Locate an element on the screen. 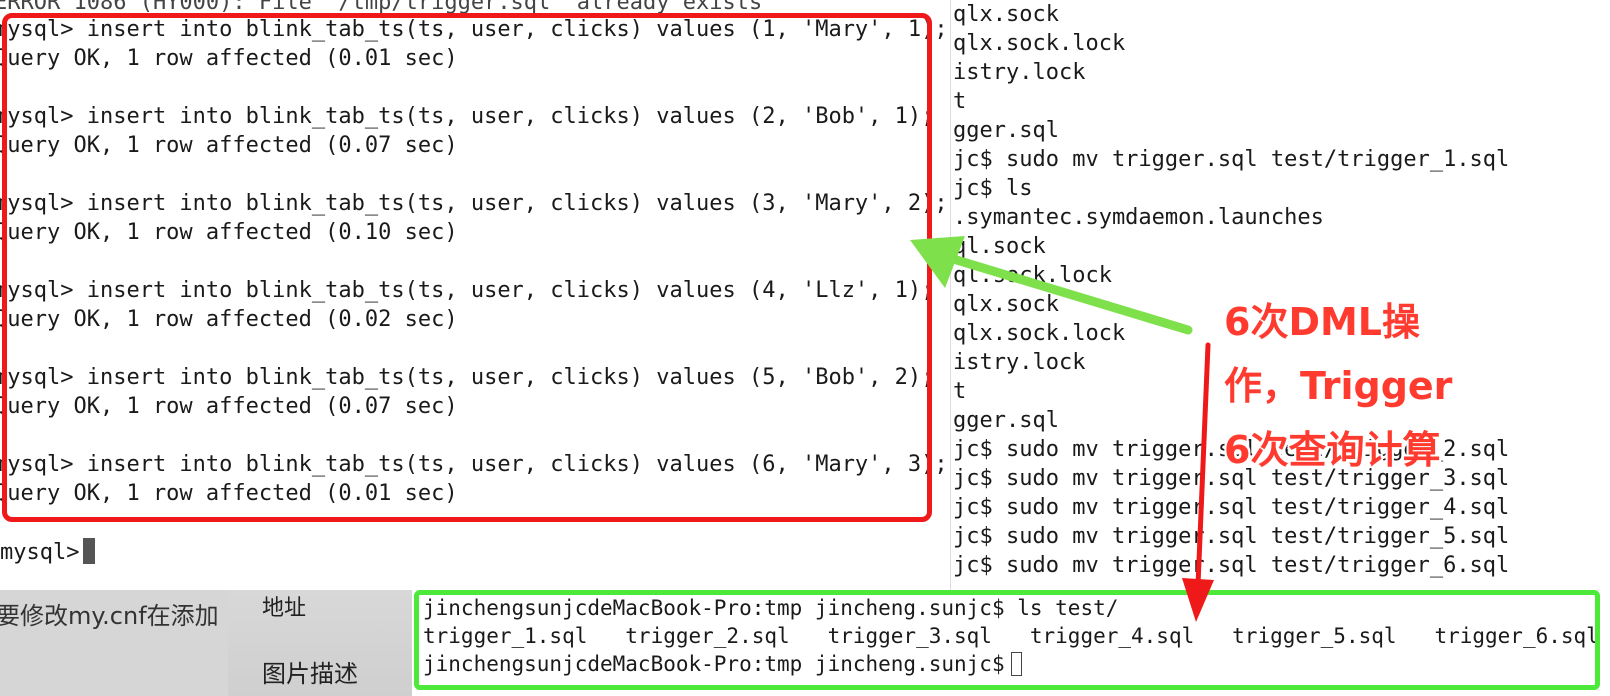  terminal-line: .symantec.symdaemon.launches is located at coordinates (1138, 217).